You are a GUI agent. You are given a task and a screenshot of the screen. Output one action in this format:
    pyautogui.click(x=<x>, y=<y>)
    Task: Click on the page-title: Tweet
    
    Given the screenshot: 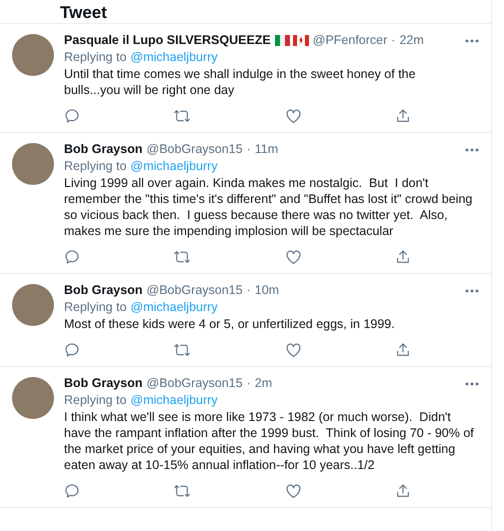 What is the action you would take?
    pyautogui.click(x=83, y=13)
    